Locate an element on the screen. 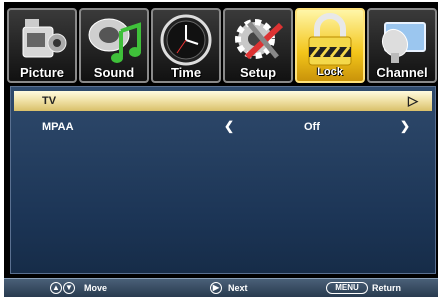 The image size is (441, 299). tab-sound: Sound is located at coordinates (114, 45).